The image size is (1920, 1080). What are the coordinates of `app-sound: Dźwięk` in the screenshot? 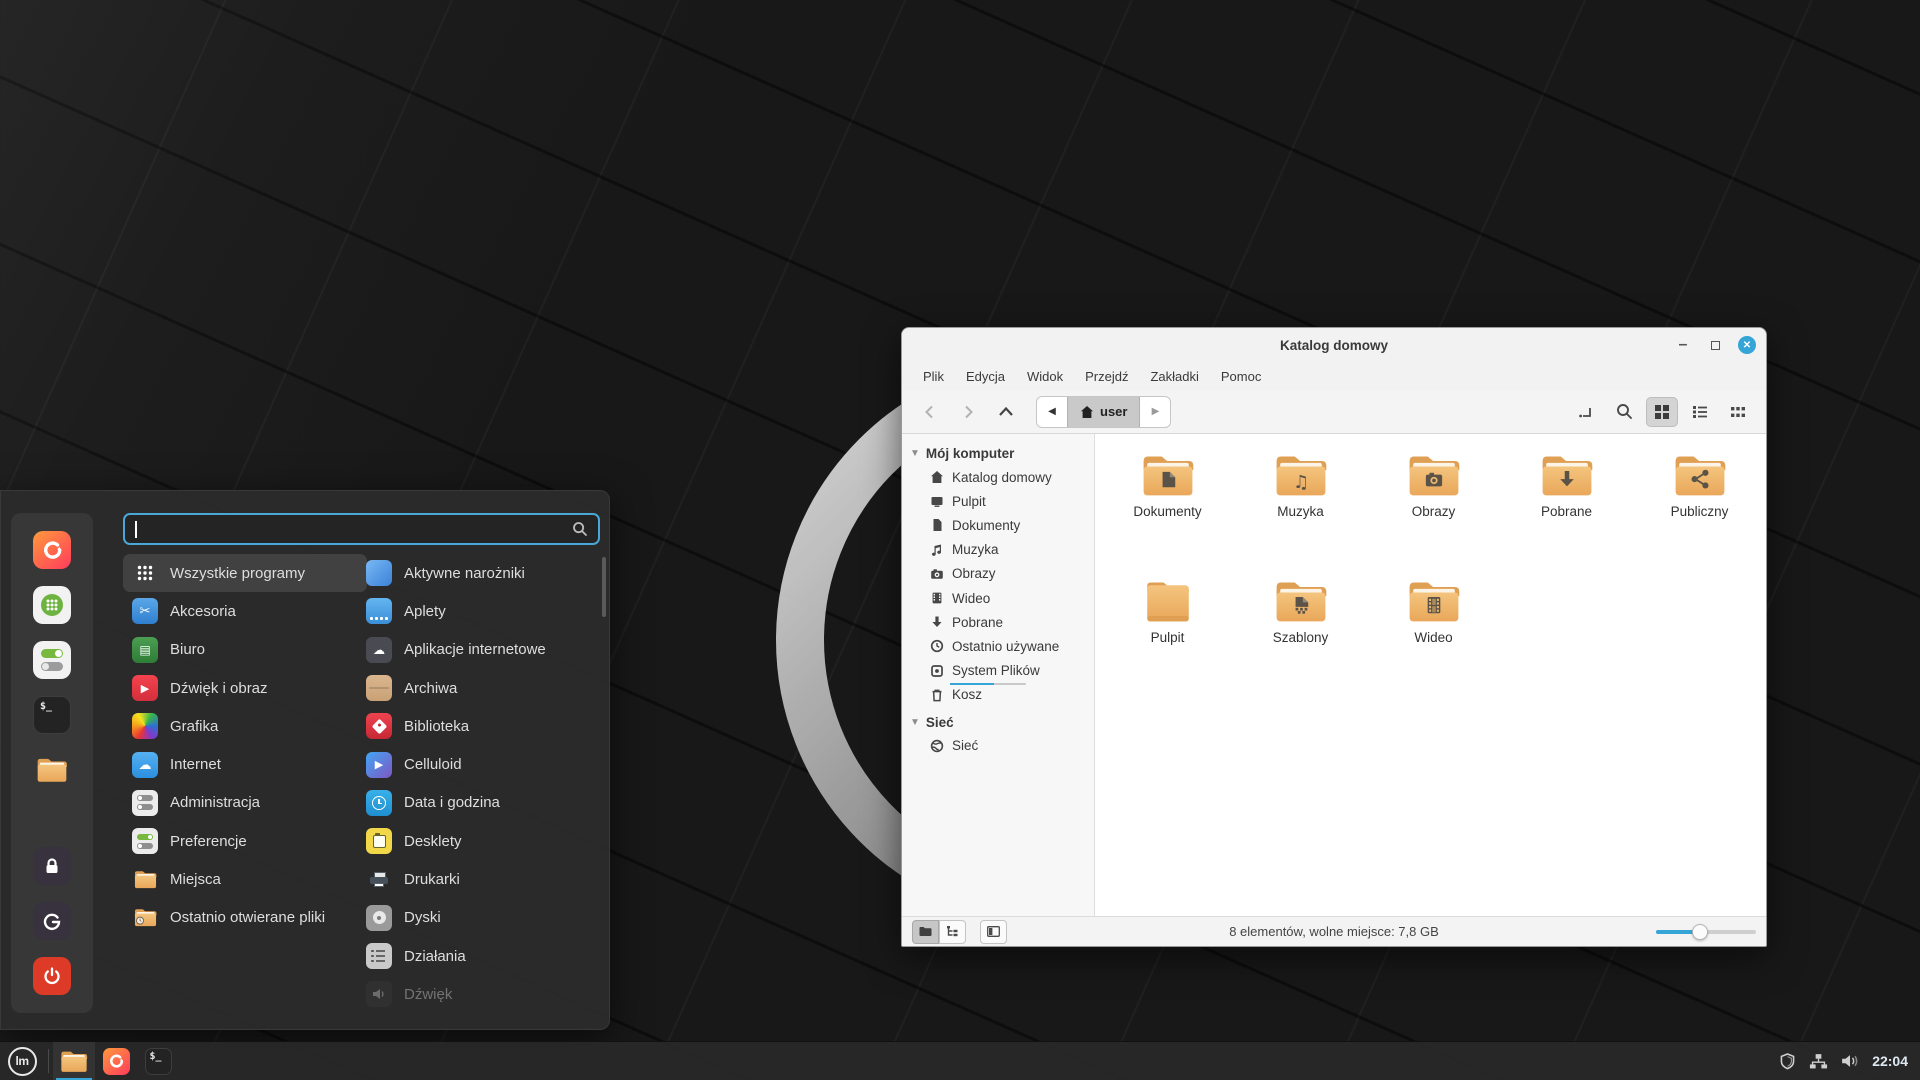 It's located at (479, 994).